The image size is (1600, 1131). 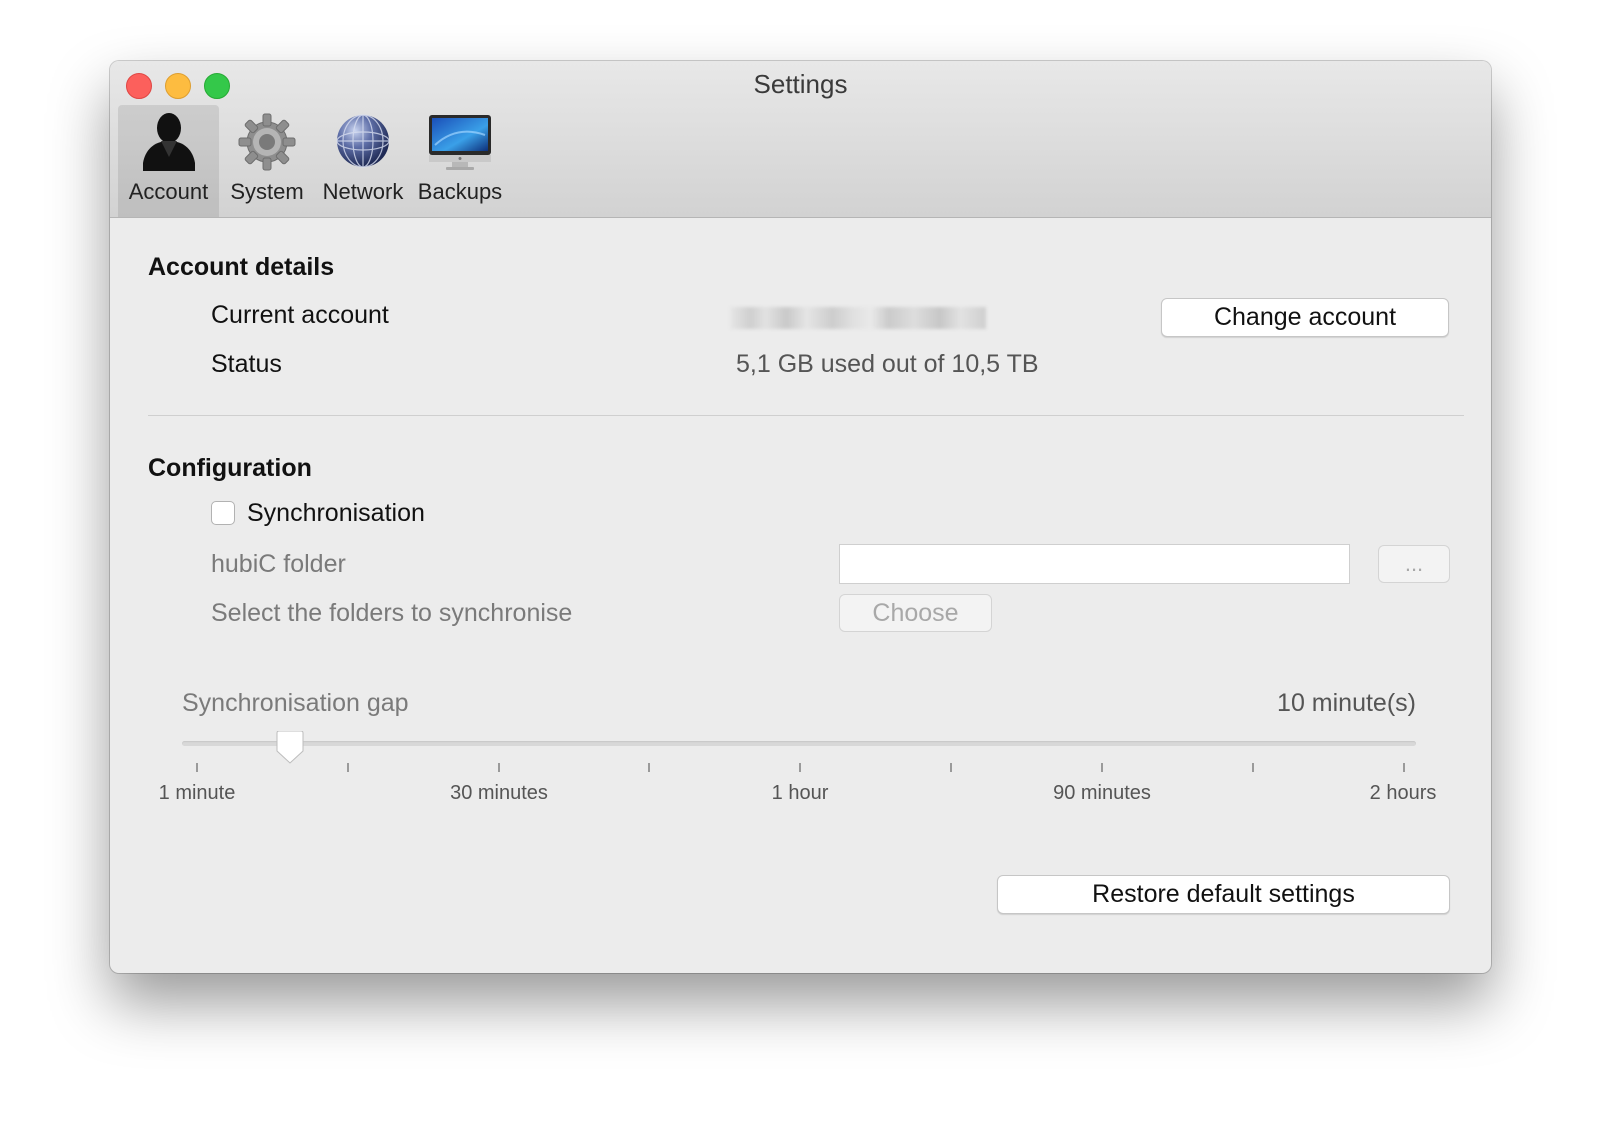 What do you see at coordinates (858, 318) in the screenshot?
I see `current-account-value` at bounding box center [858, 318].